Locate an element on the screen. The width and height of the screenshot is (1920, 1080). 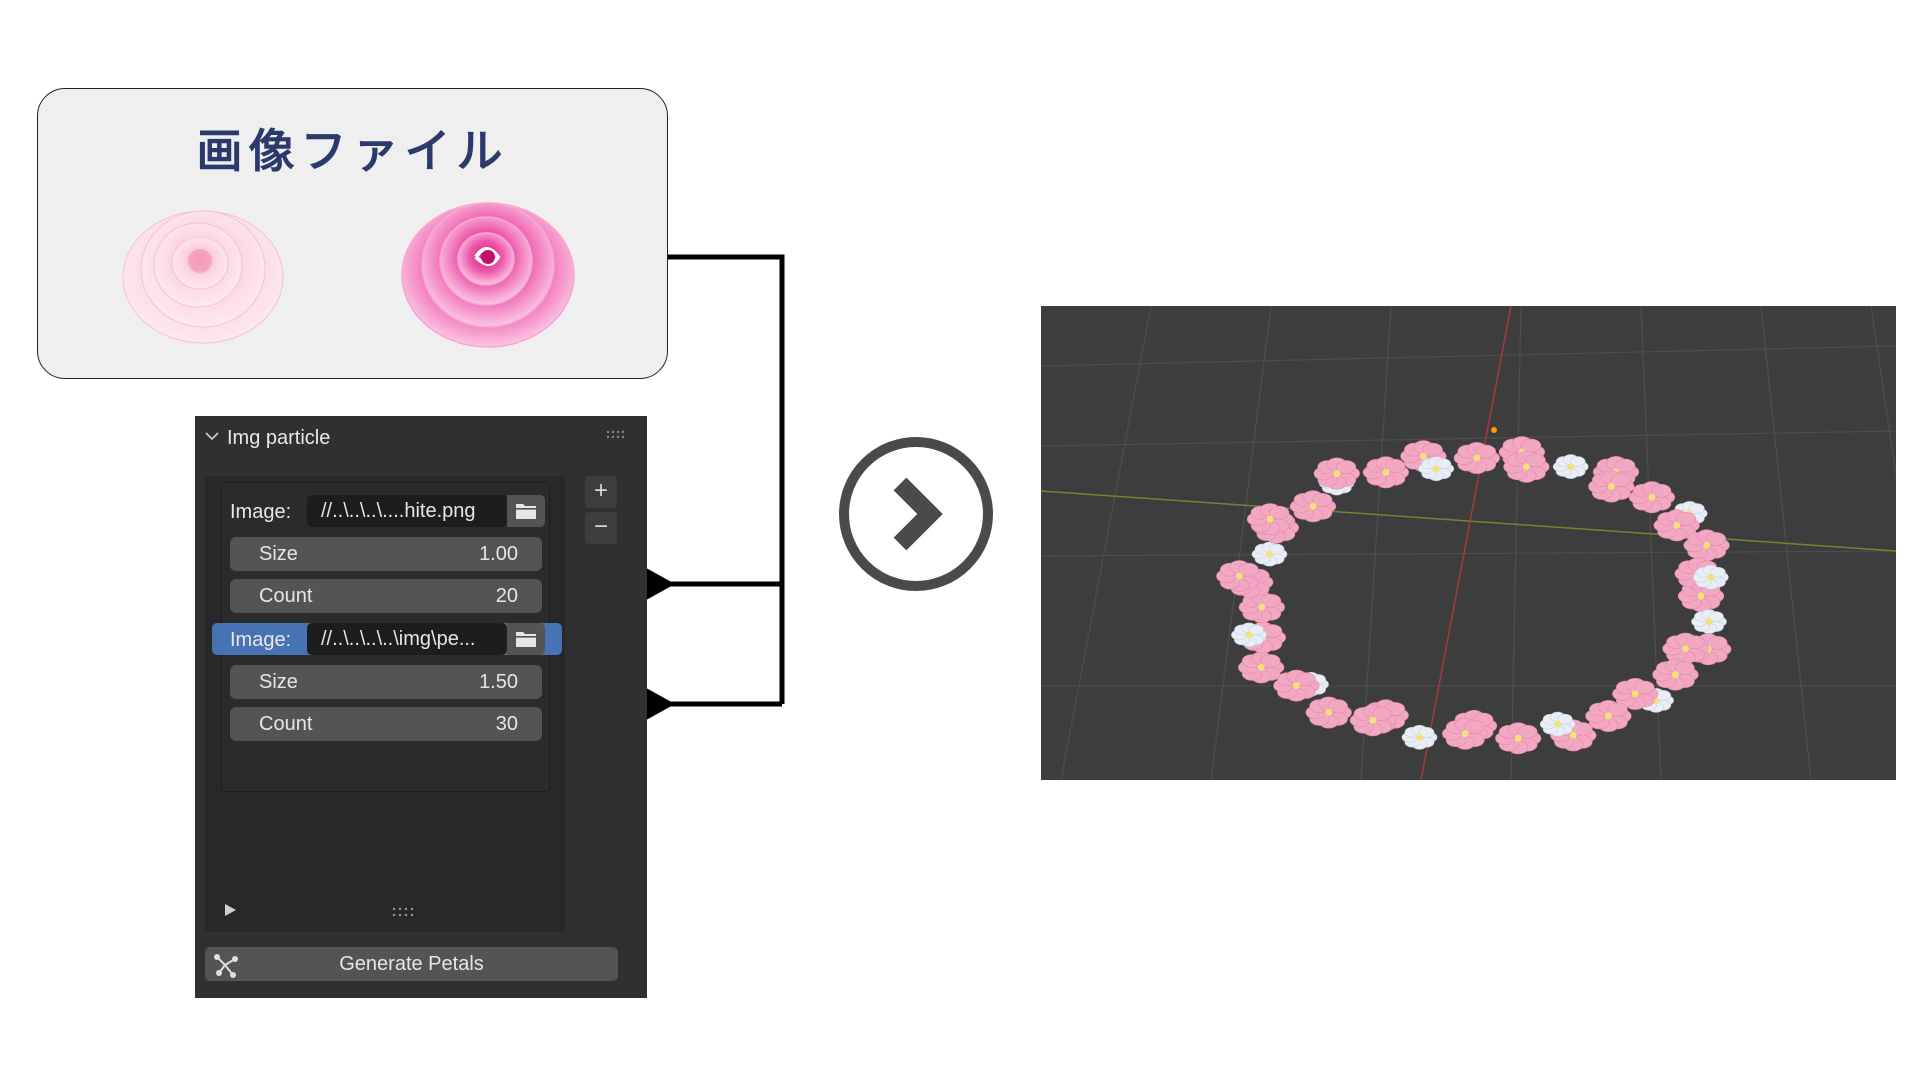
count-field: Count 30 is located at coordinates (386, 724).